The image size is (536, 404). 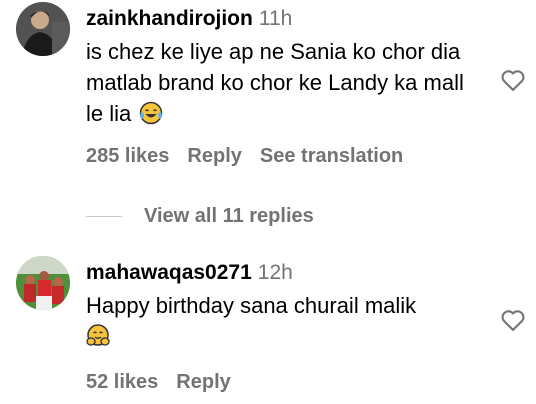 I want to click on replies-divider, so click(x=104, y=216).